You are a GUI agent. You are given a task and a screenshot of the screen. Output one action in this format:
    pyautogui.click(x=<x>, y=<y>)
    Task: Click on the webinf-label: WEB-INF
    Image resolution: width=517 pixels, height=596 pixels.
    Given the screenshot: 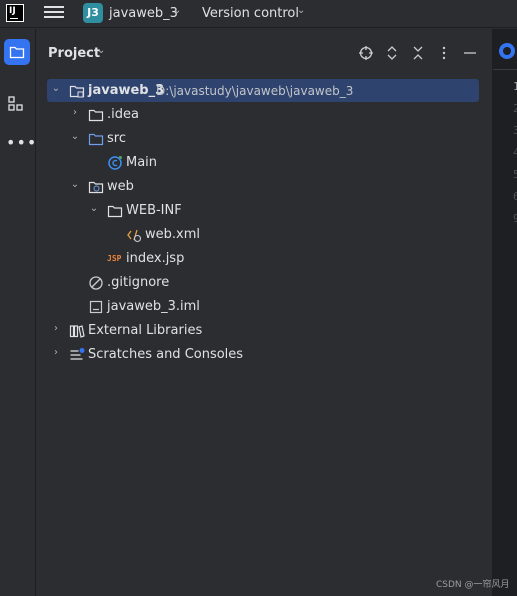 What is the action you would take?
    pyautogui.click(x=154, y=210)
    